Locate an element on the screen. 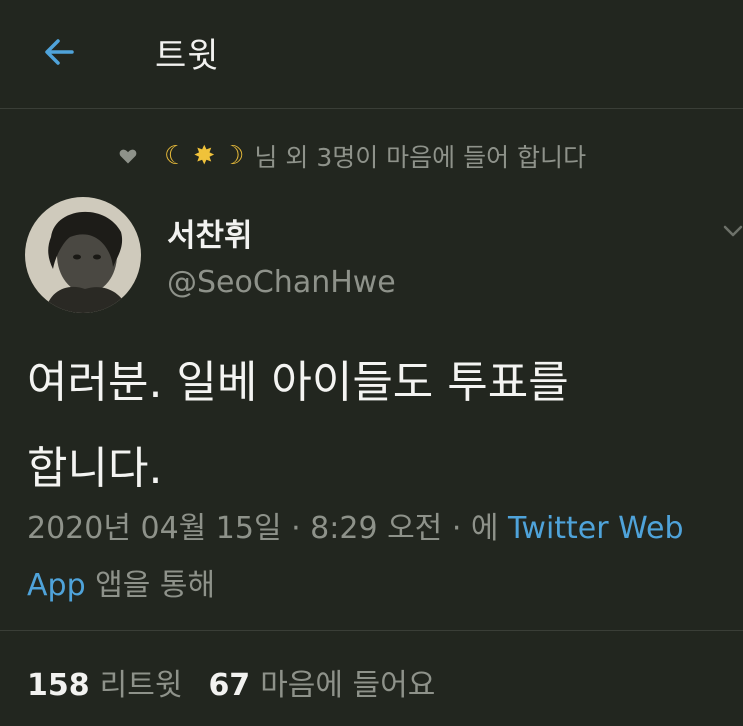 This screenshot has width=743, height=726. chevron-down-icon is located at coordinates (732, 231).